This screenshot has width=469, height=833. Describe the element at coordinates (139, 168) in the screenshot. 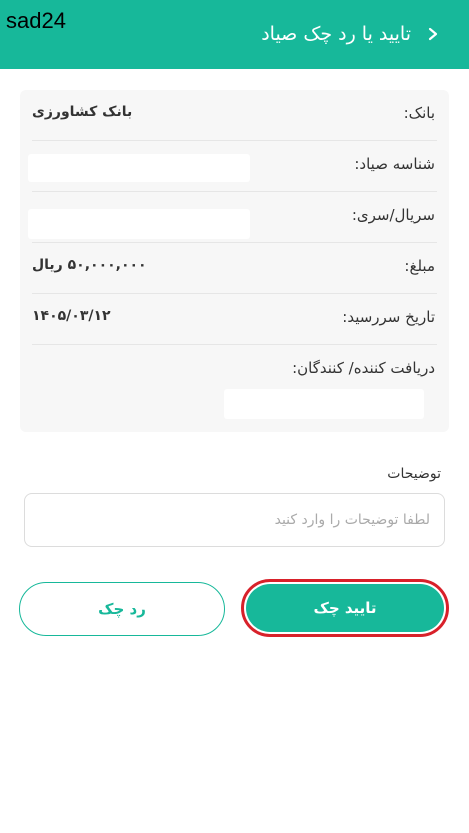

I see `redacted-sayad-id` at that location.